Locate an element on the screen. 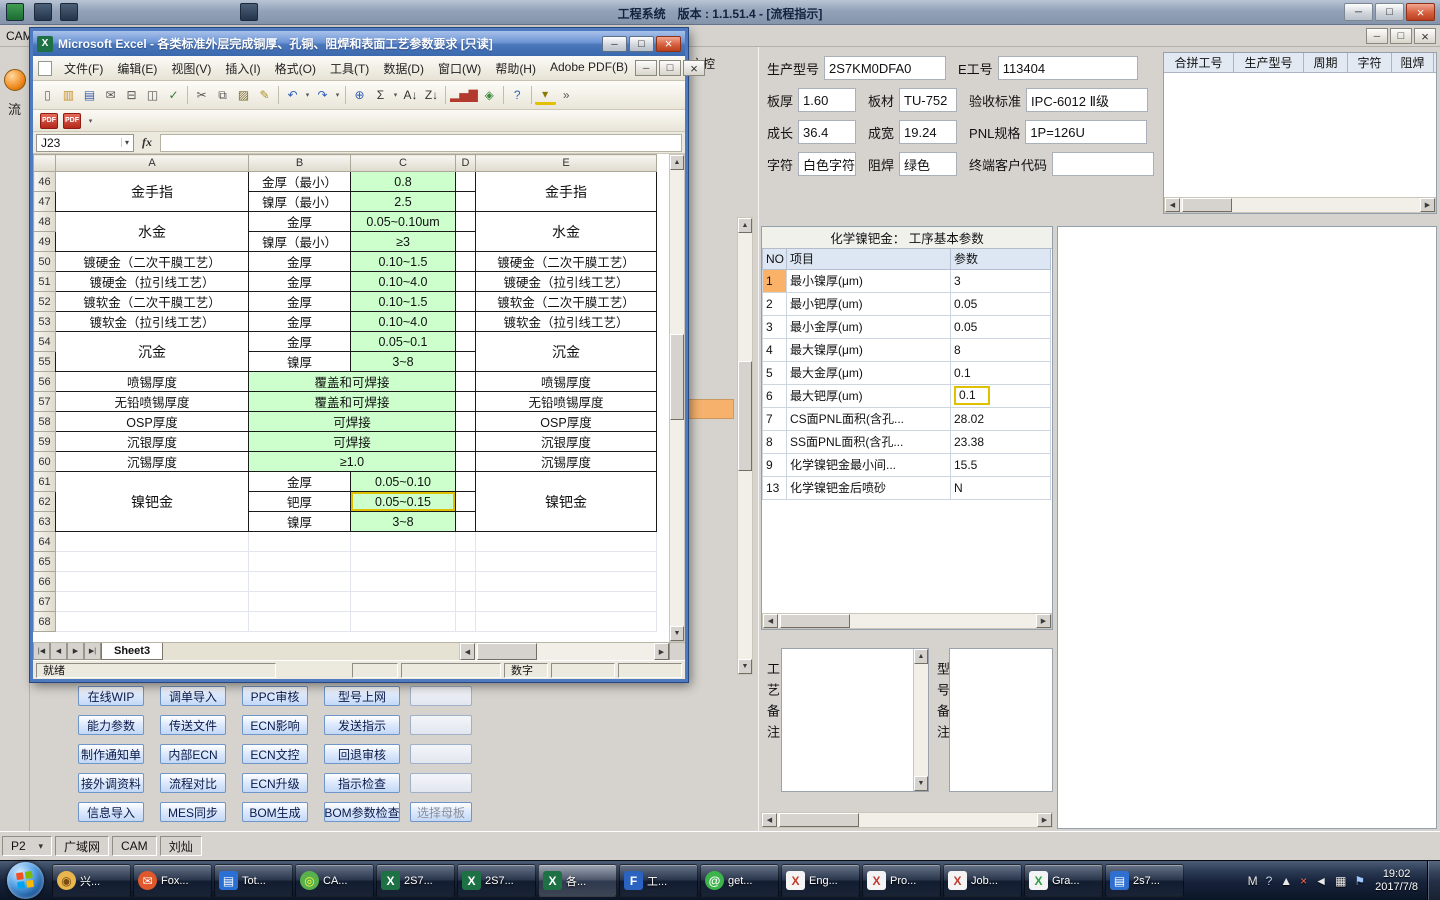  menu-item: 文件(F) is located at coordinates (83, 68).